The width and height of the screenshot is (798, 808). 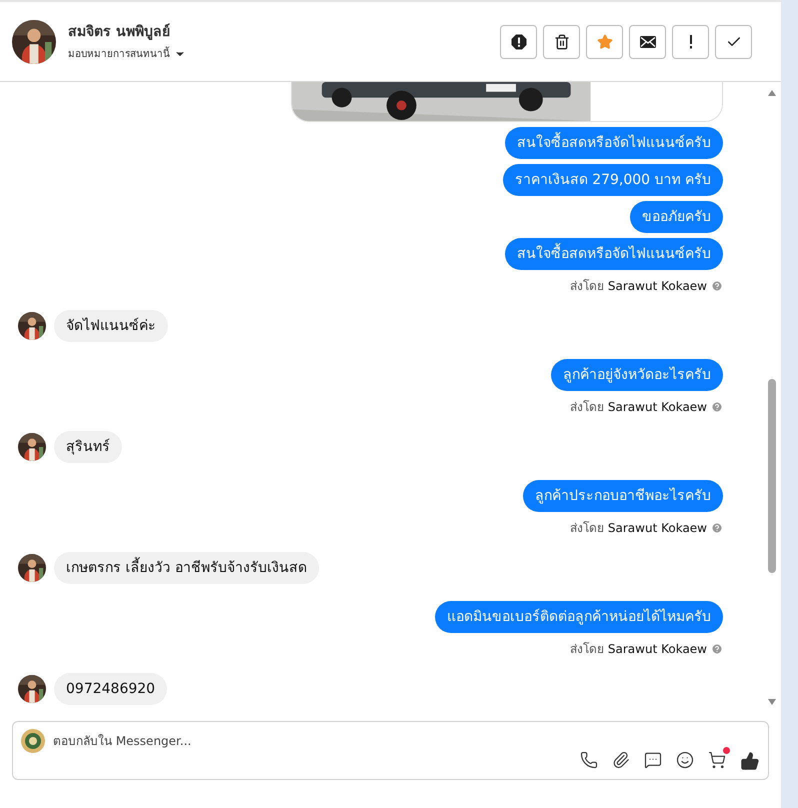 I want to click on message-bubble: ลูกค้าประกอบอาชีพอะไรครับ, so click(x=623, y=496).